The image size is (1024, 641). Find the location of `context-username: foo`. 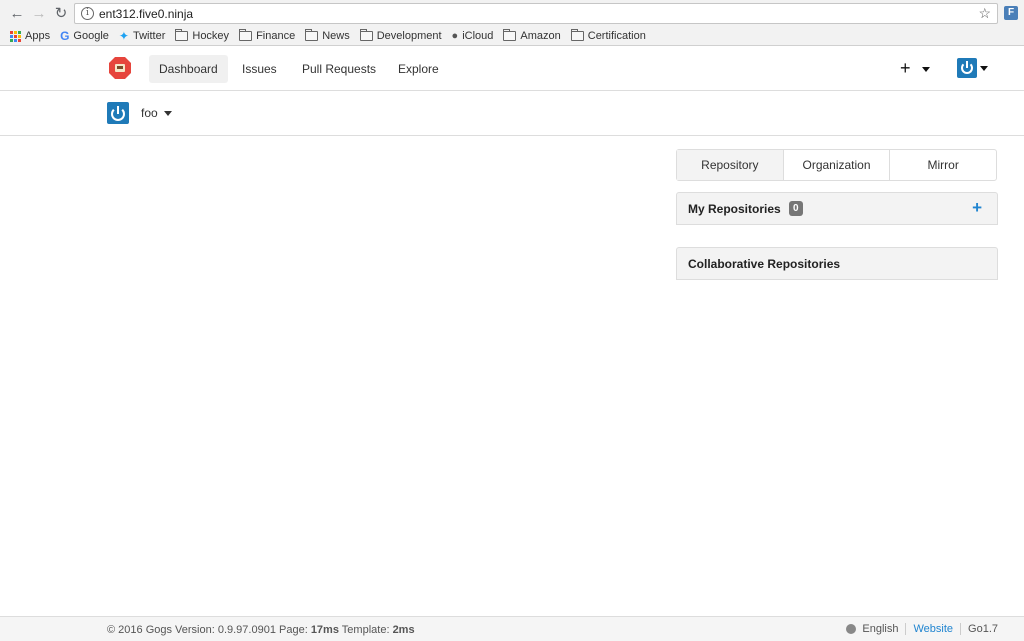

context-username: foo is located at coordinates (149, 113).